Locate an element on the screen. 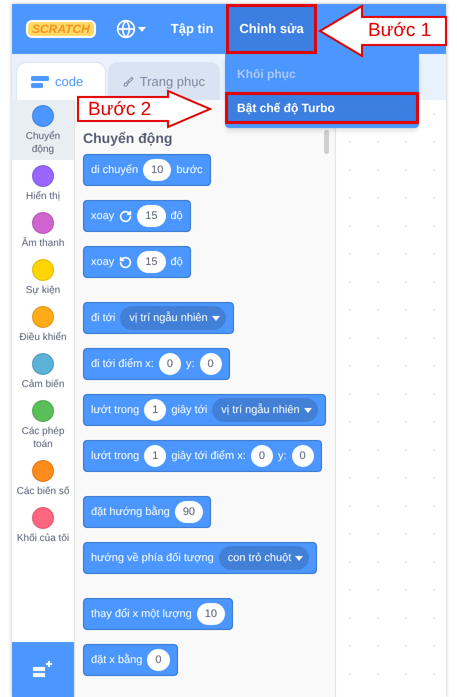 The width and height of the screenshot is (457, 697). category-label: Âm thanh is located at coordinates (43, 243).